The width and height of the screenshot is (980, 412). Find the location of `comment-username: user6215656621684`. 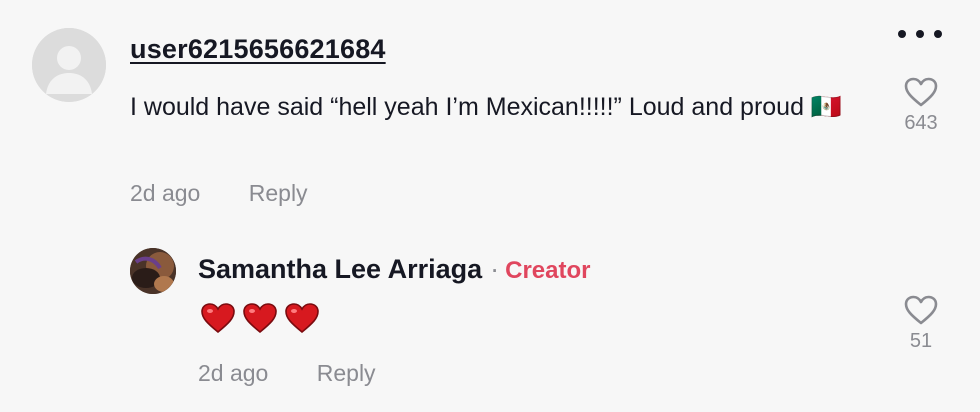

comment-username: user6215656621684 is located at coordinates (258, 49).